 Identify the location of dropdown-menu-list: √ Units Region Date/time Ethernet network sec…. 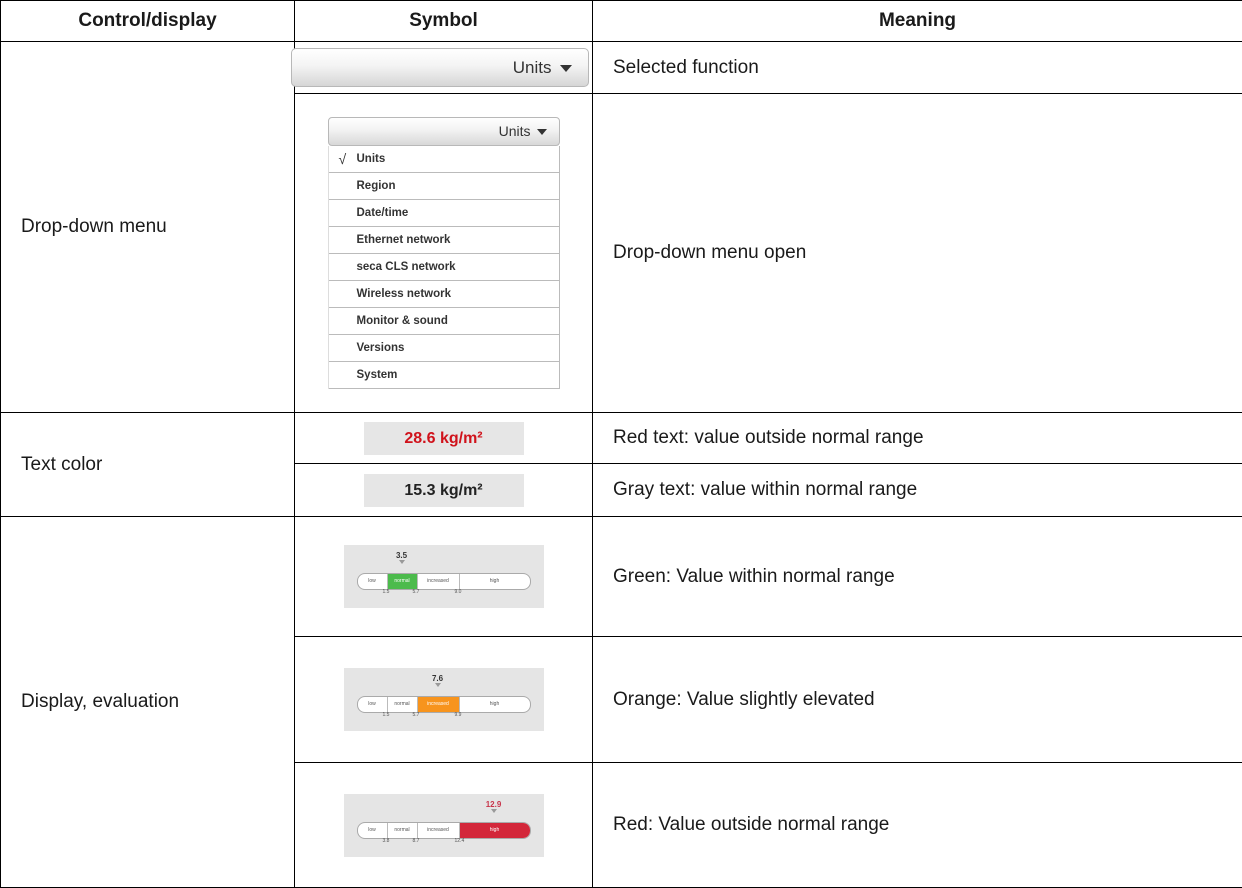
(443, 267).